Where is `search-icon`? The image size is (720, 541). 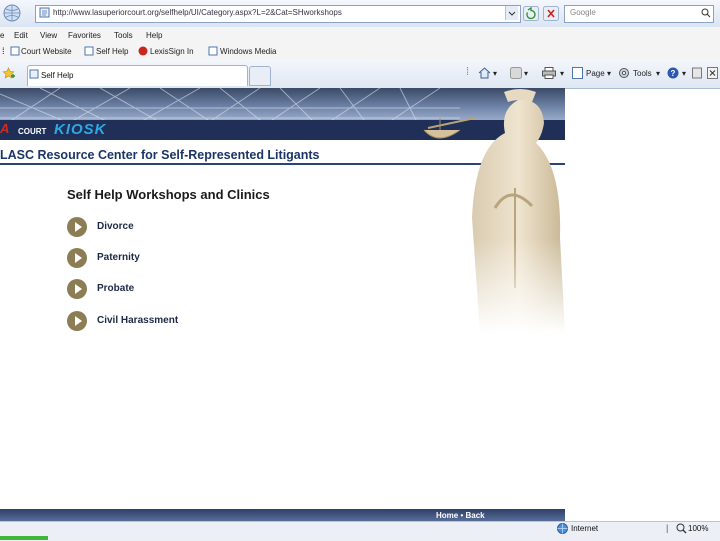 search-icon is located at coordinates (706, 13).